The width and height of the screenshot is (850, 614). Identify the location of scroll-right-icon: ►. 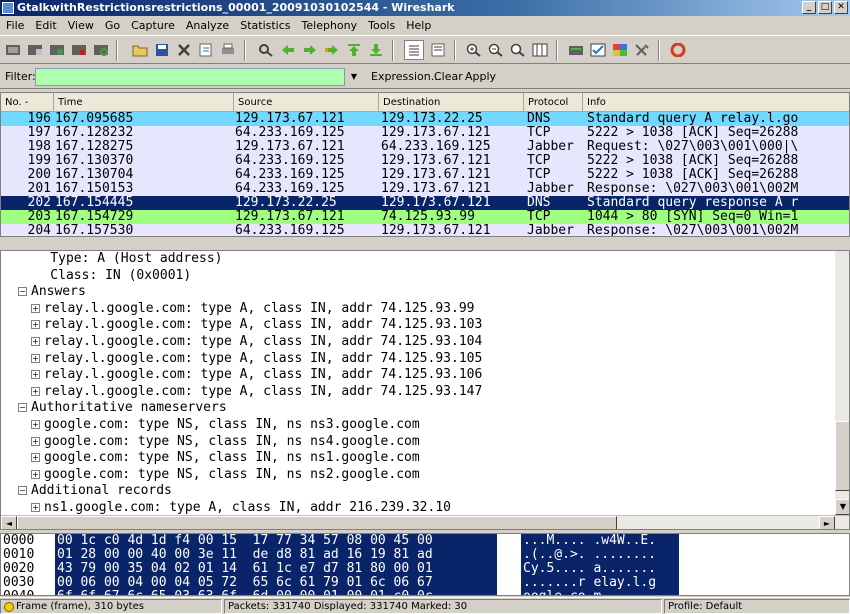
(827, 522).